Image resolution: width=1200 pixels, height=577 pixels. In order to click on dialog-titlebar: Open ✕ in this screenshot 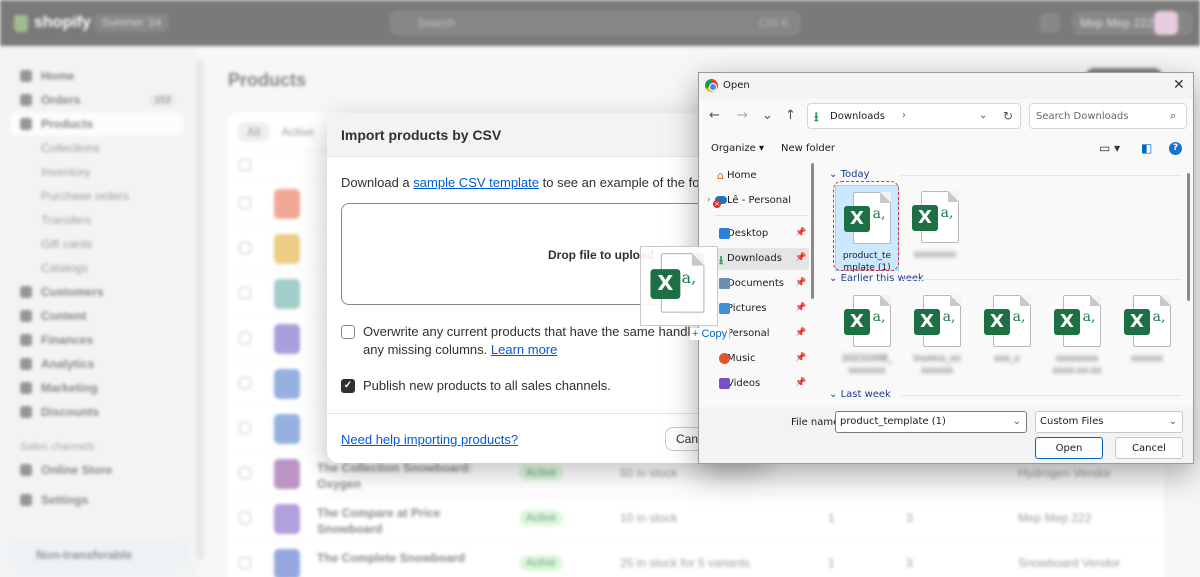, I will do `click(946, 86)`.